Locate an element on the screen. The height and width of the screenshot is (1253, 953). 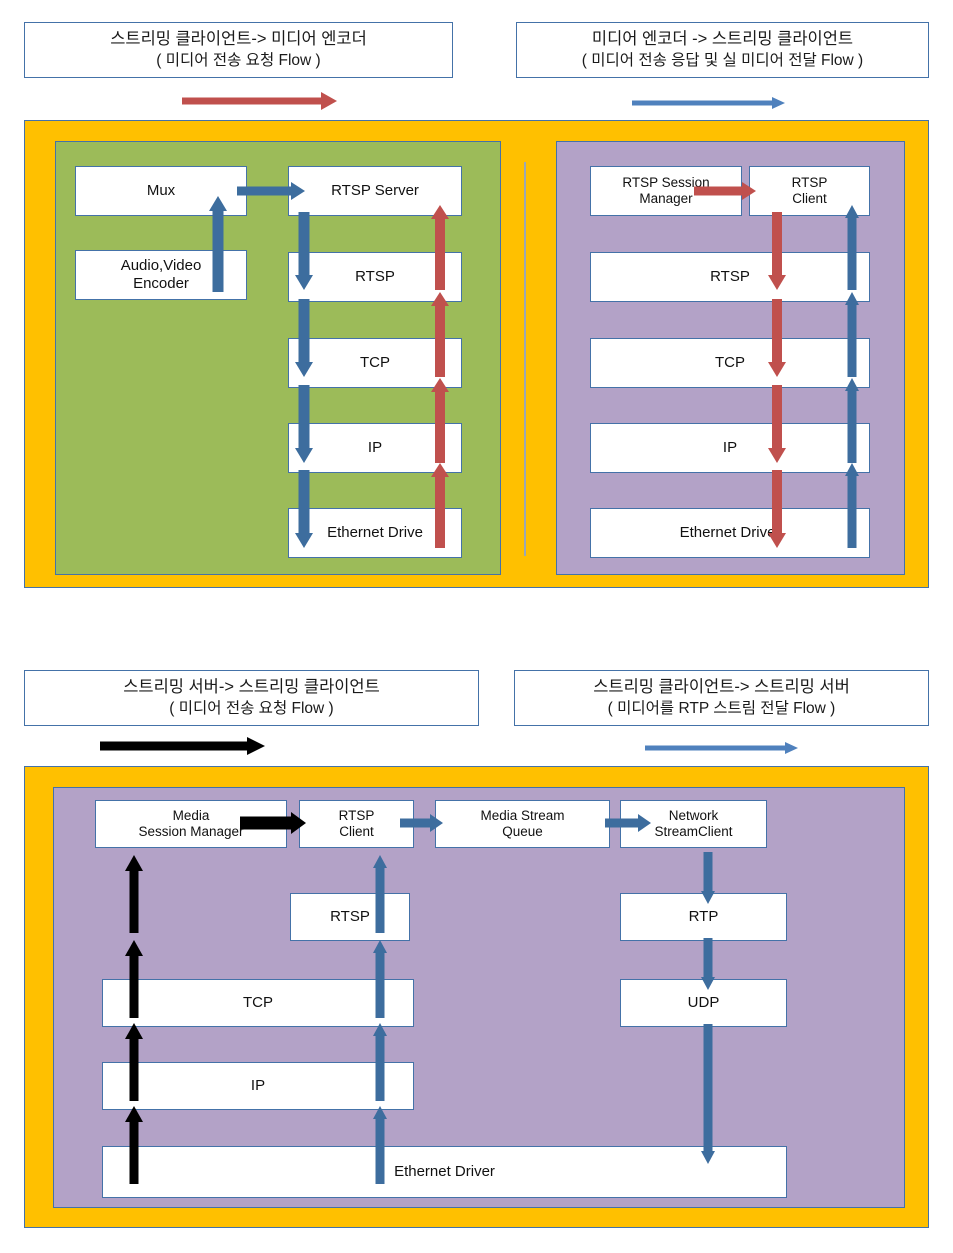
arrow-blue-udp-to-ethernet is located at coordinates (708, 1094).